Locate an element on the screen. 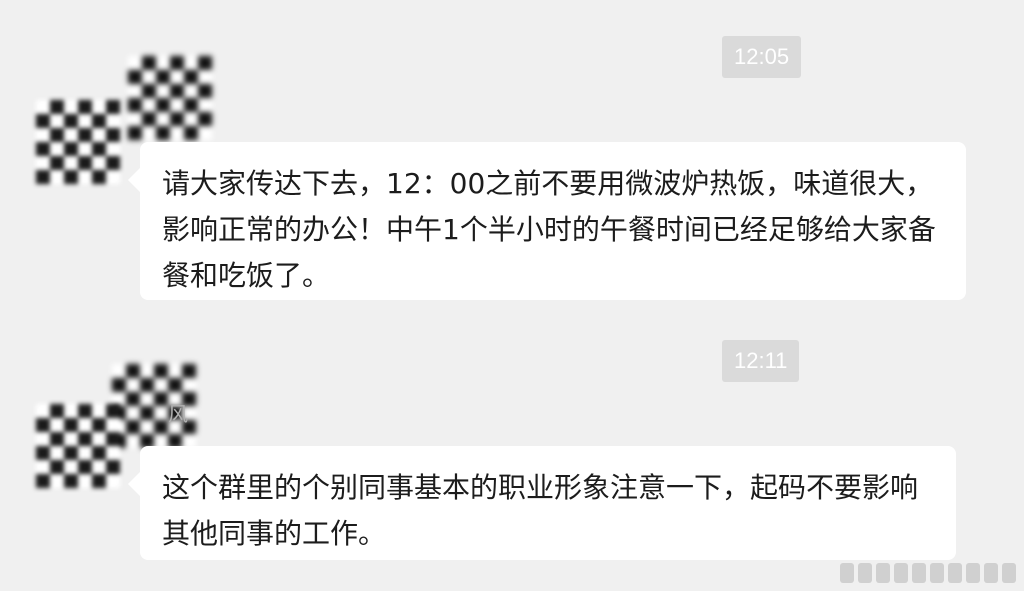  watermark is located at coordinates (928, 573).